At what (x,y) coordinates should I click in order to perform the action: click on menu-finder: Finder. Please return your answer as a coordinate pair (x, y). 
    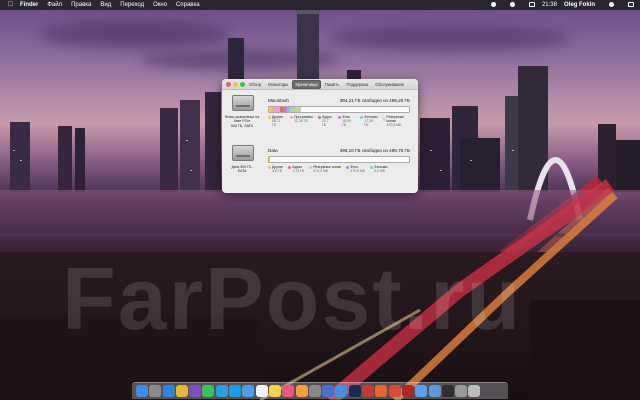
    Looking at the image, I should click on (29, 5).